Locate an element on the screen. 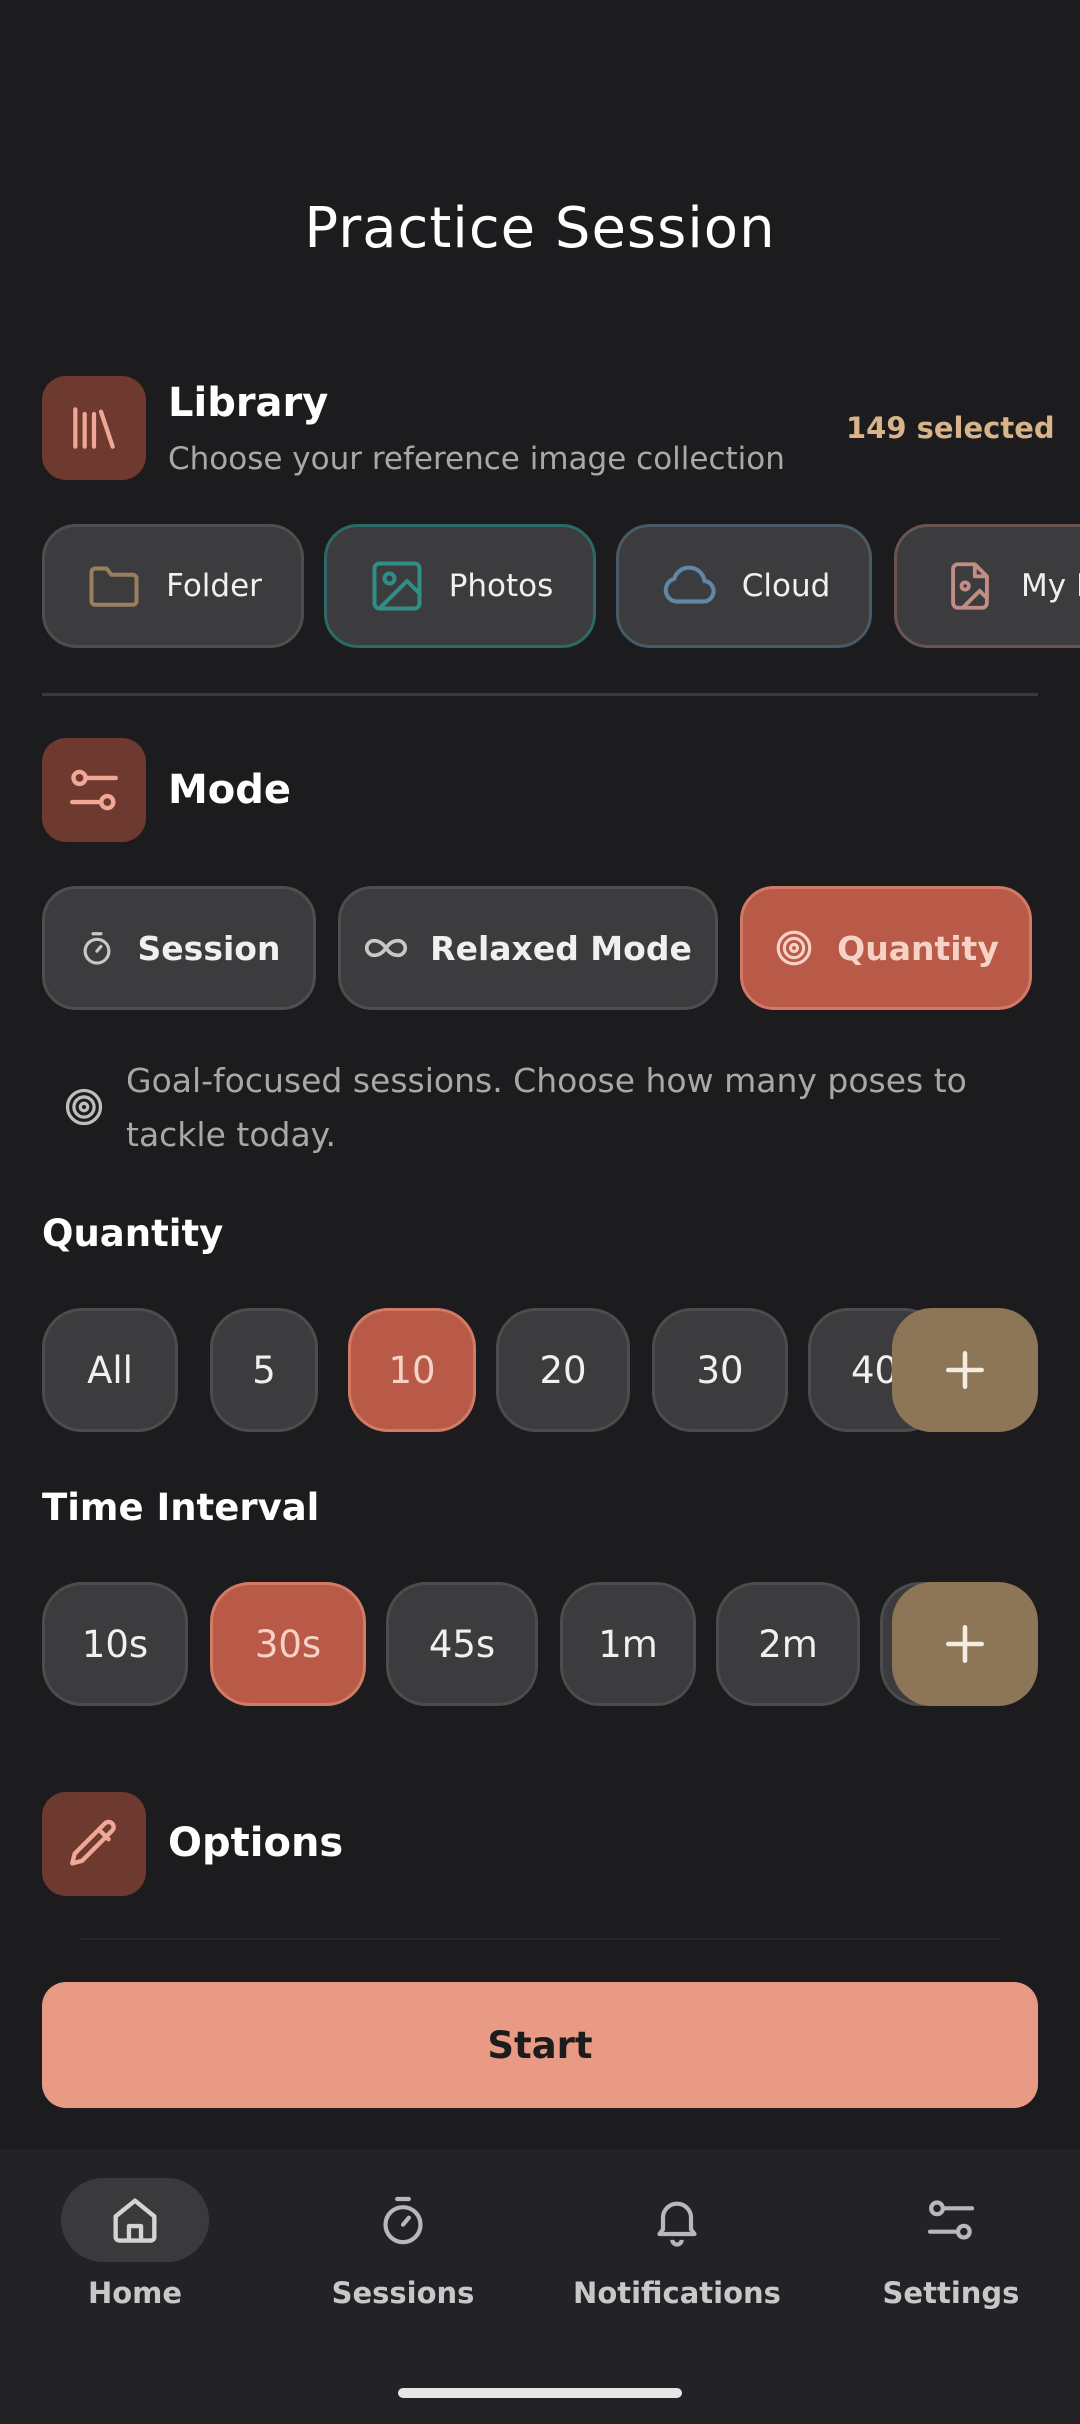  options-title: Options is located at coordinates (255, 1843).